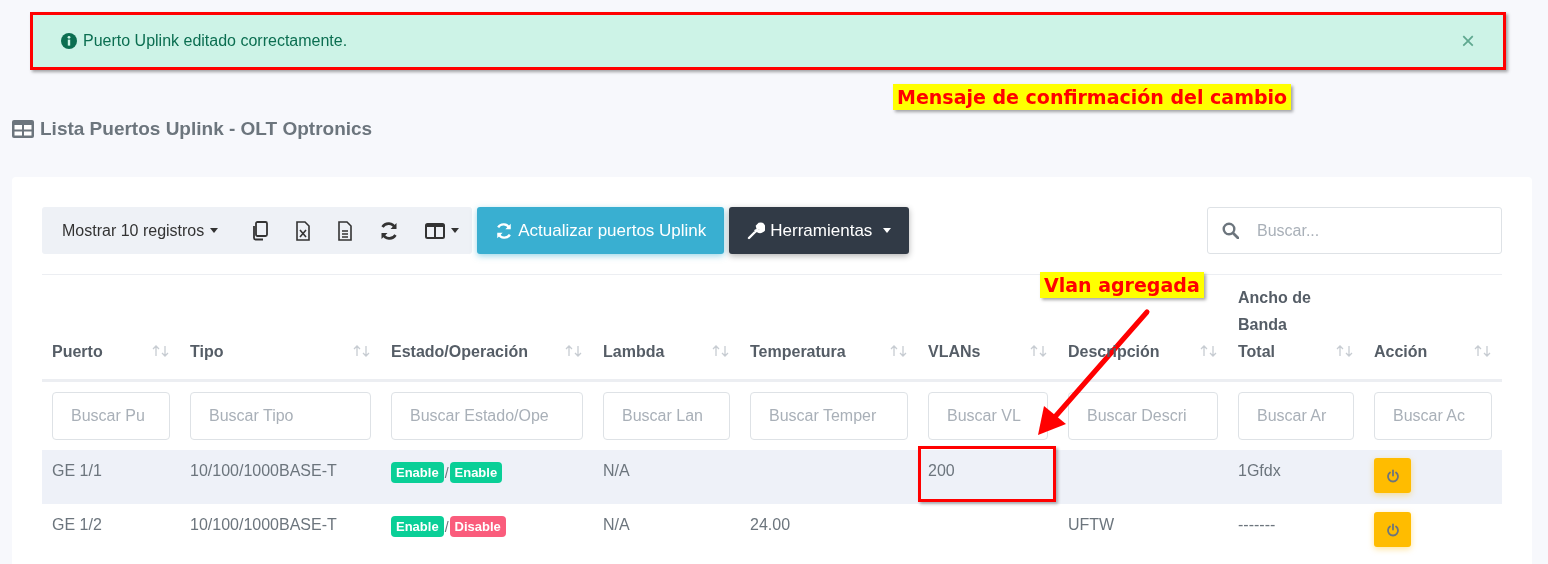 This screenshot has height=564, width=1548. What do you see at coordinates (756, 230) in the screenshot?
I see `wrench-icon` at bounding box center [756, 230].